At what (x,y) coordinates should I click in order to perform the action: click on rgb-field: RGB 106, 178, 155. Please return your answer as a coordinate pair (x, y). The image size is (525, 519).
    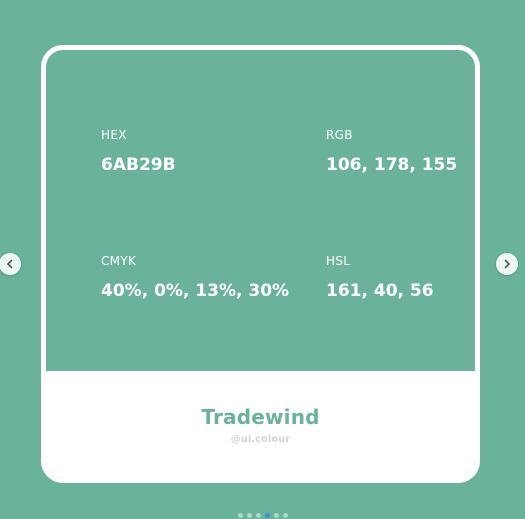
    Looking at the image, I should click on (391, 151).